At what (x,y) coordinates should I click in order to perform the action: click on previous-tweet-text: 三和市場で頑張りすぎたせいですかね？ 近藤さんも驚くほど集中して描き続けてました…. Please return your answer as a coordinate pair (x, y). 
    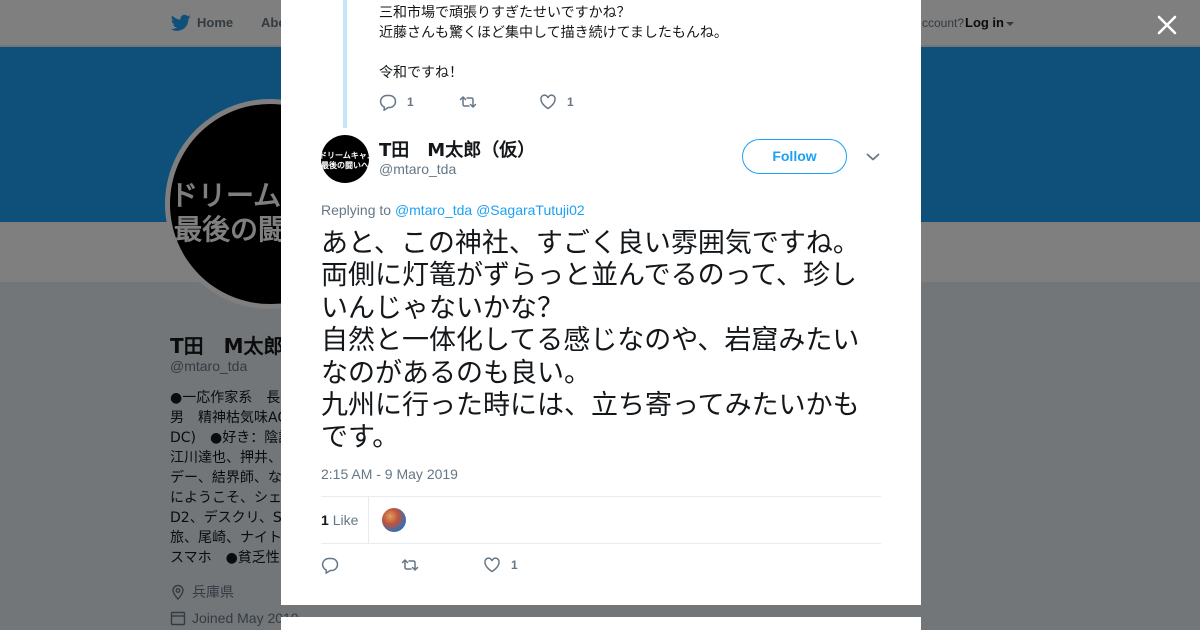
    Looking at the image, I should click on (553, 43).